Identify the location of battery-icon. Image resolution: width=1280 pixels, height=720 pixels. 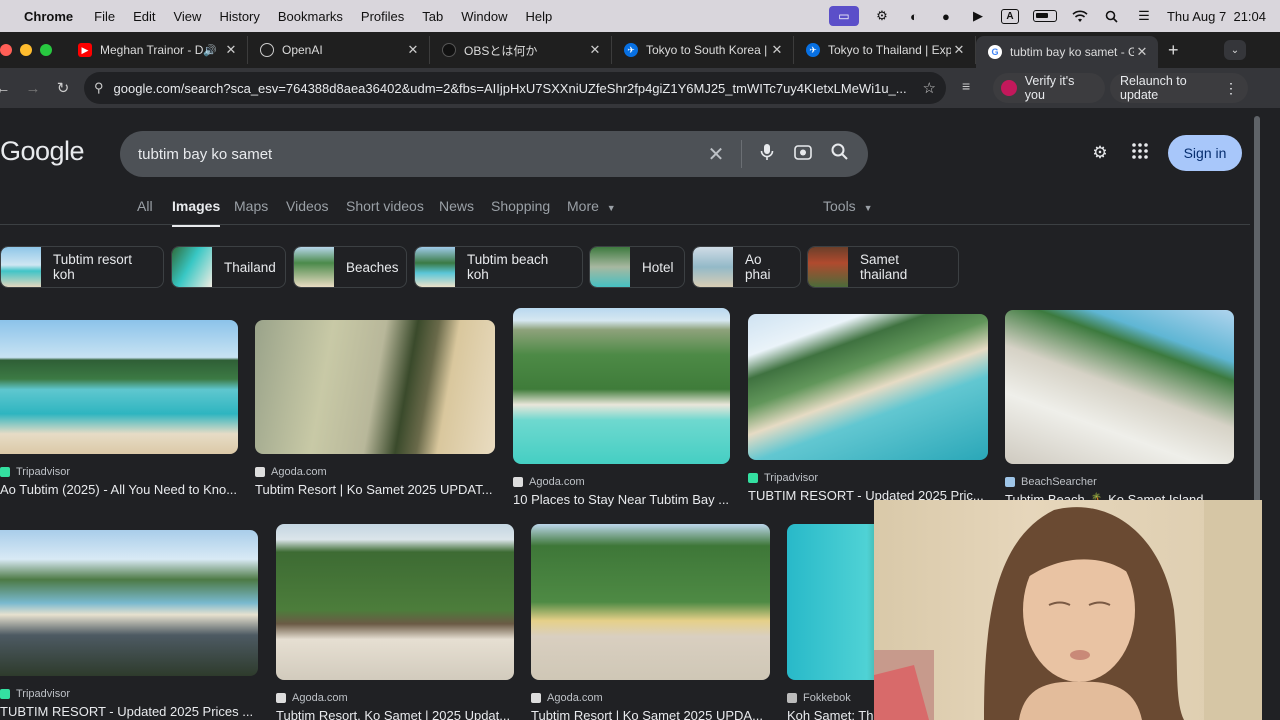
(1044, 16).